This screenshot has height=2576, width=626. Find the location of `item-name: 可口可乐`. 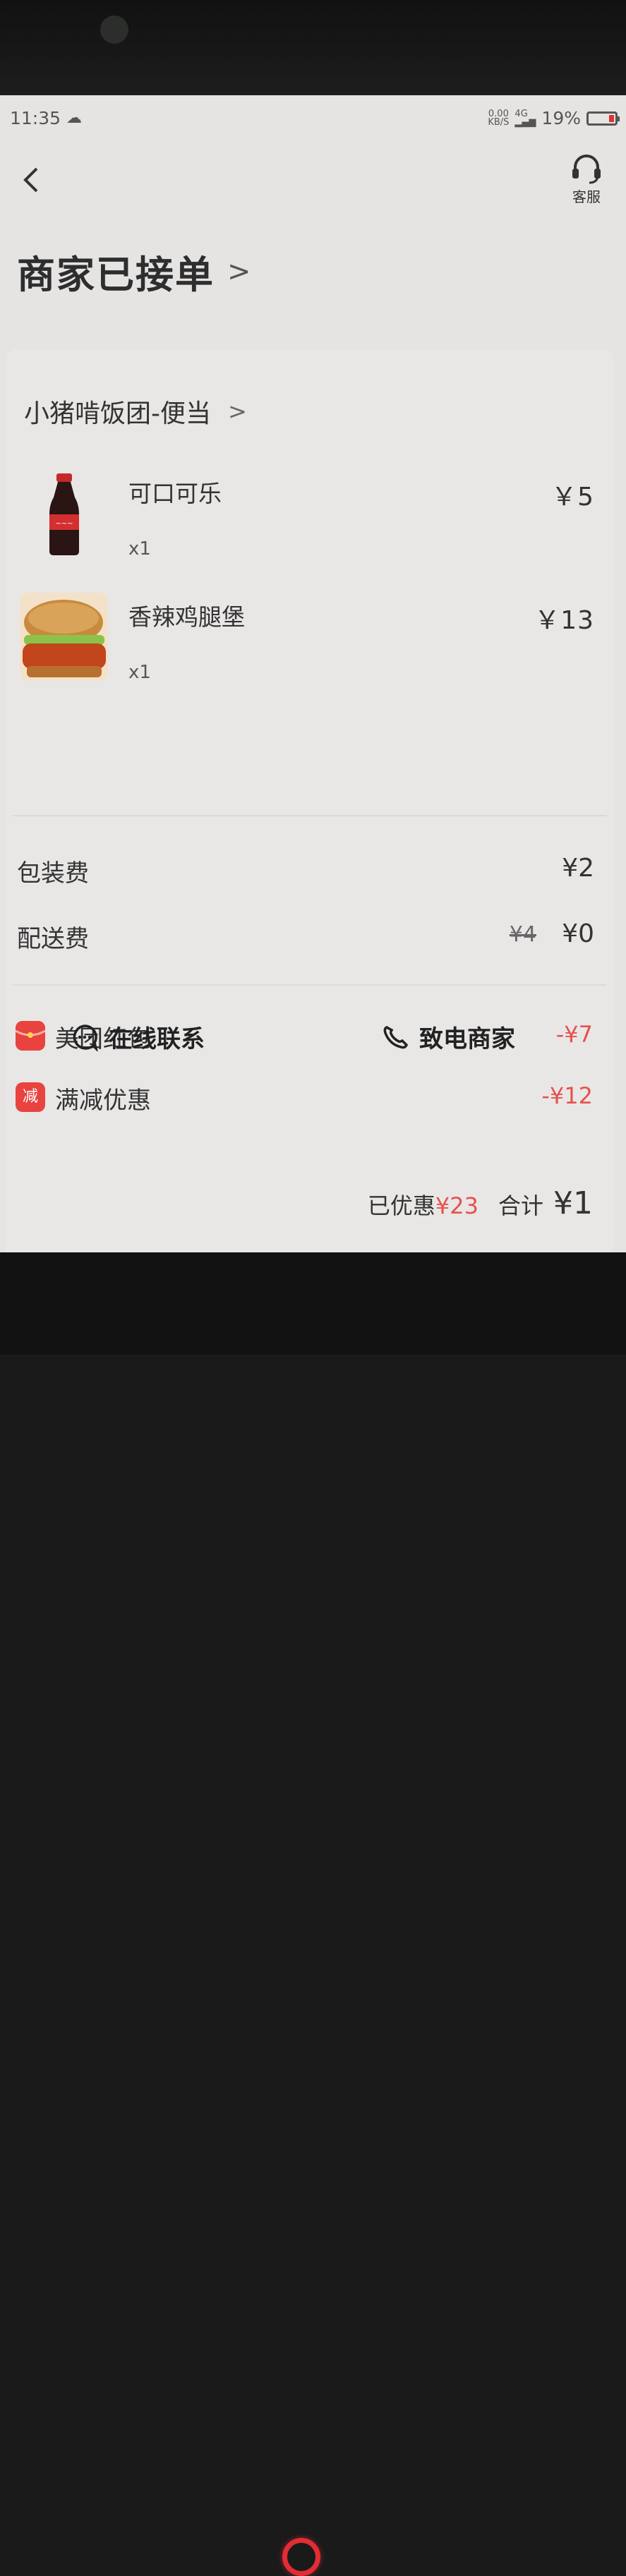

item-name: 可口可乐 is located at coordinates (175, 493).